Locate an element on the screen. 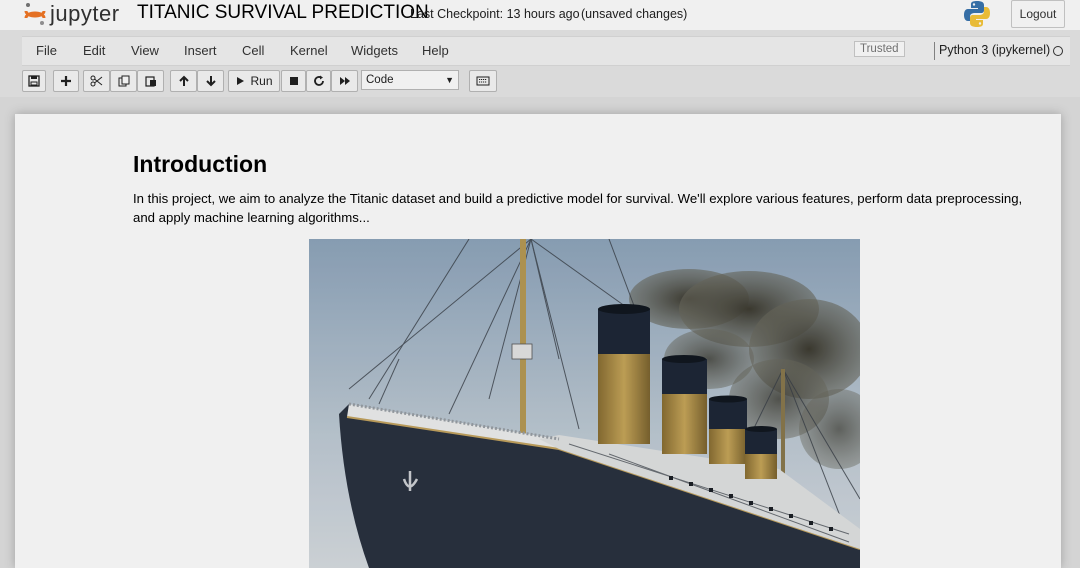 The height and width of the screenshot is (568, 1080). jupyter-logo: jupyter is located at coordinates (72, 14).